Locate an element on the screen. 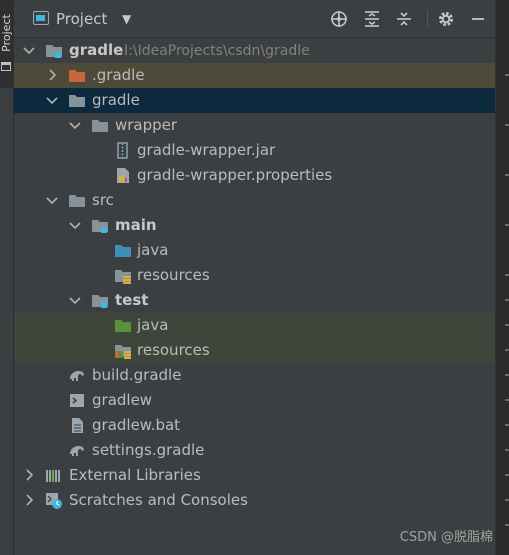  tree-node-test: test is located at coordinates (254, 300).